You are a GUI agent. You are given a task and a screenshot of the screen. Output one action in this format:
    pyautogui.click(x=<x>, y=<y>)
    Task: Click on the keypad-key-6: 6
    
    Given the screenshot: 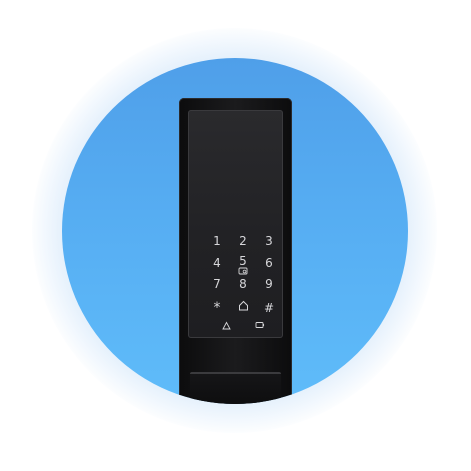 What is the action you would take?
    pyautogui.click(x=269, y=263)
    